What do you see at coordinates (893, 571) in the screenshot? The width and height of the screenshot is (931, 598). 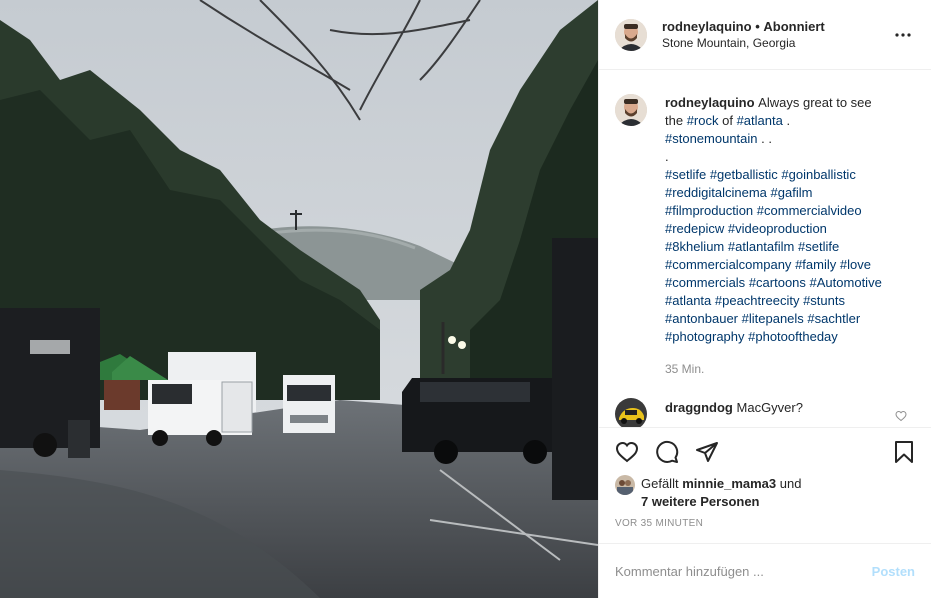 I see `post-comment-button: Posten` at bounding box center [893, 571].